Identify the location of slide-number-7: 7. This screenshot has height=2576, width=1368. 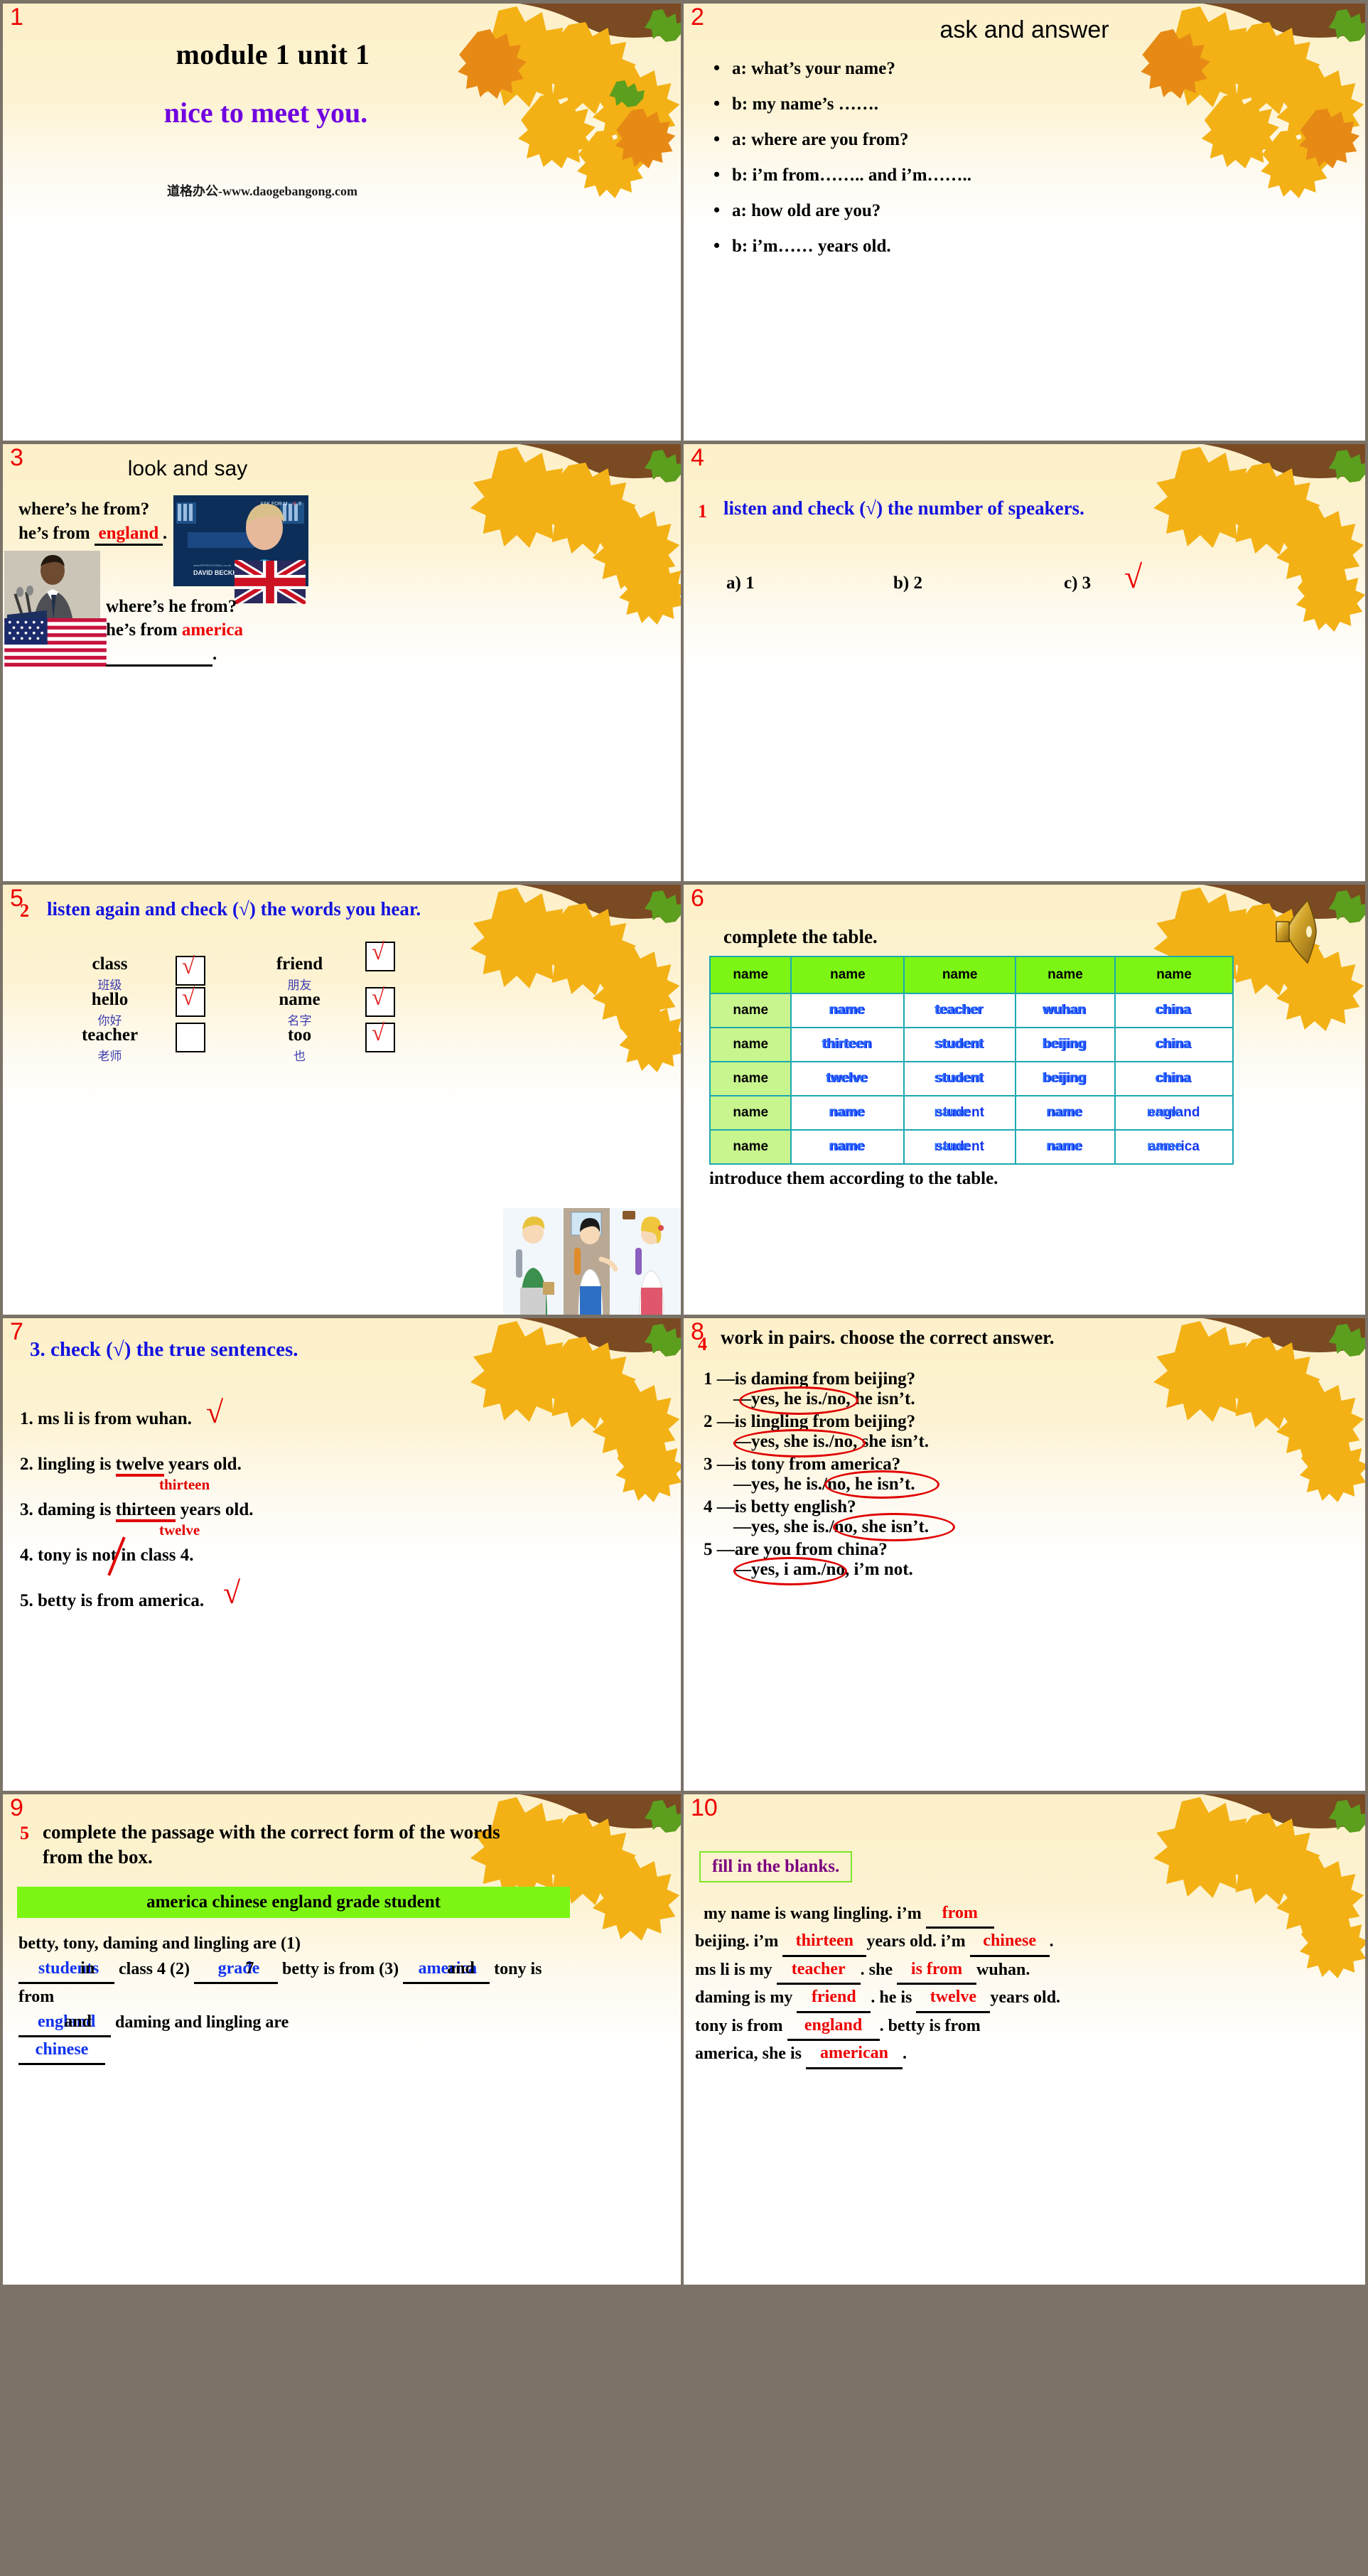
(16, 1332).